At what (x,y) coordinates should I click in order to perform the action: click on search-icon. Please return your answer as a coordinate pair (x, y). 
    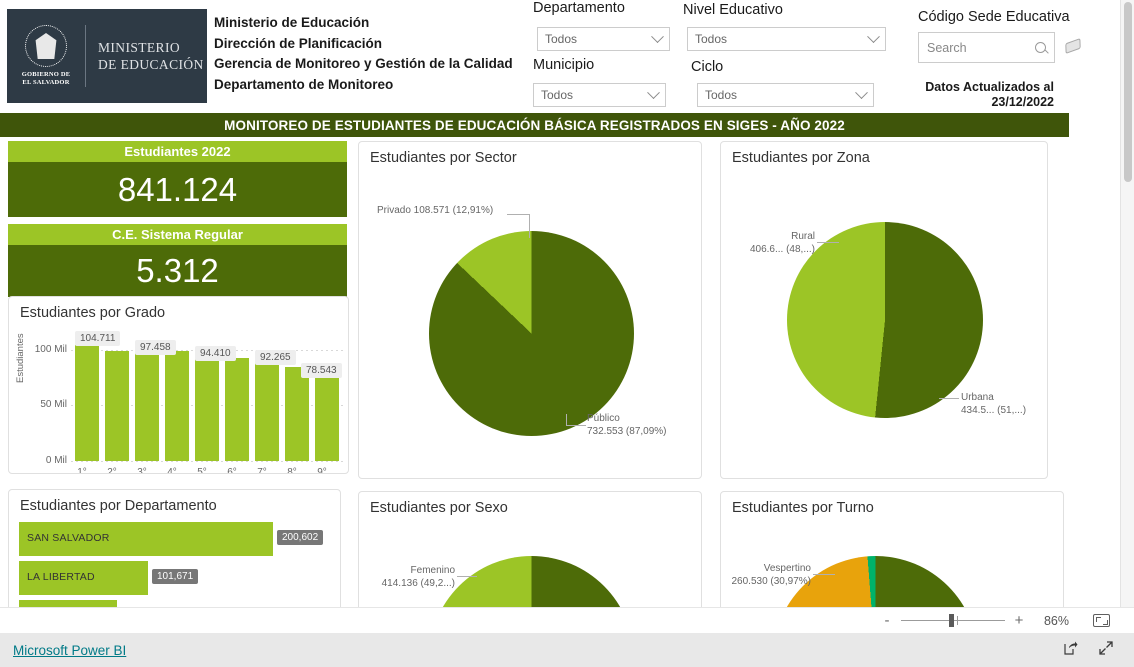
    Looking at the image, I should click on (1040, 47).